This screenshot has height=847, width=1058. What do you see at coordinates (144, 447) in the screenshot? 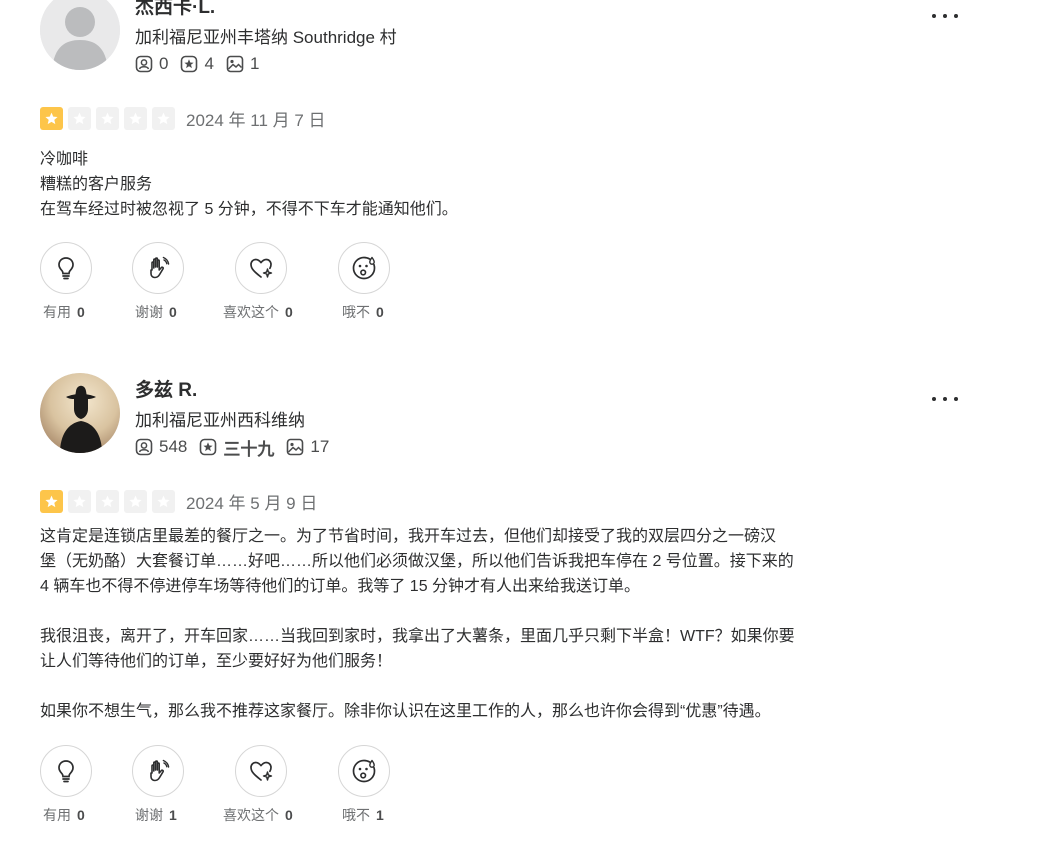
I see `review-count-icon` at bounding box center [144, 447].